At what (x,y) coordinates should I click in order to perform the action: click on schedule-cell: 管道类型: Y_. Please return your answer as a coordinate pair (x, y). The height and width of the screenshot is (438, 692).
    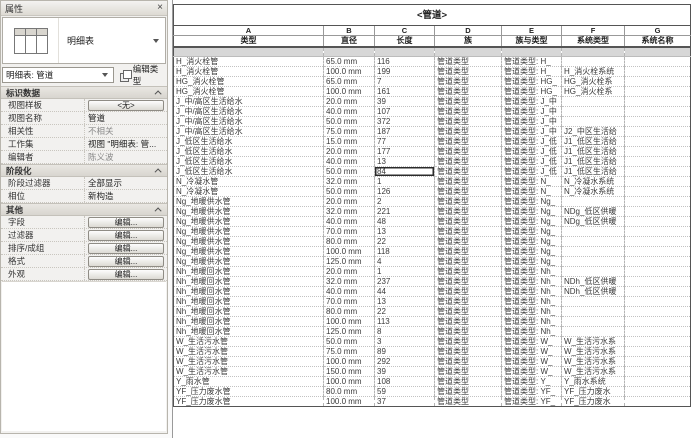
    Looking at the image, I should click on (531, 381).